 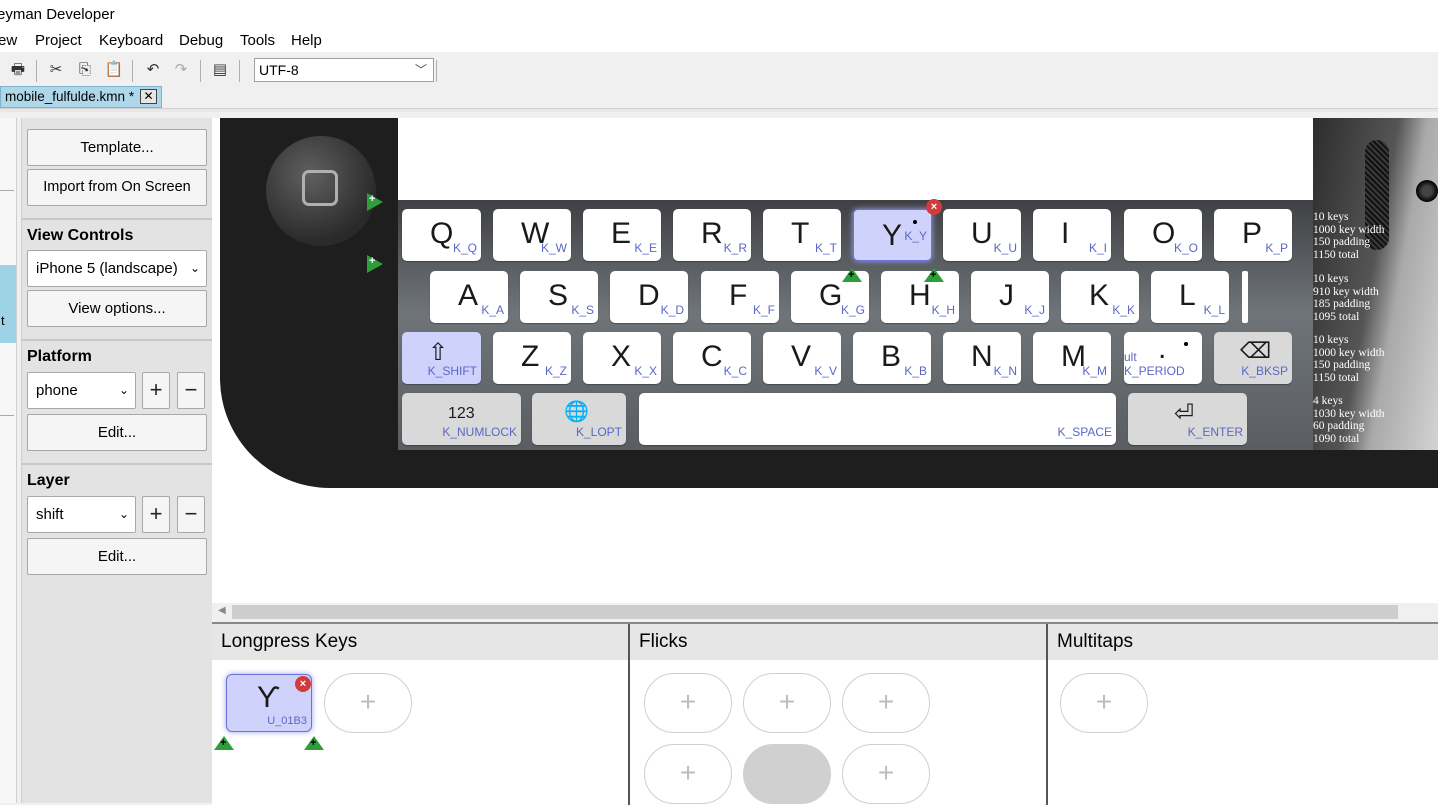 What do you see at coordinates (1256, 350) in the screenshot?
I see `backspace-icon: ⌫` at bounding box center [1256, 350].